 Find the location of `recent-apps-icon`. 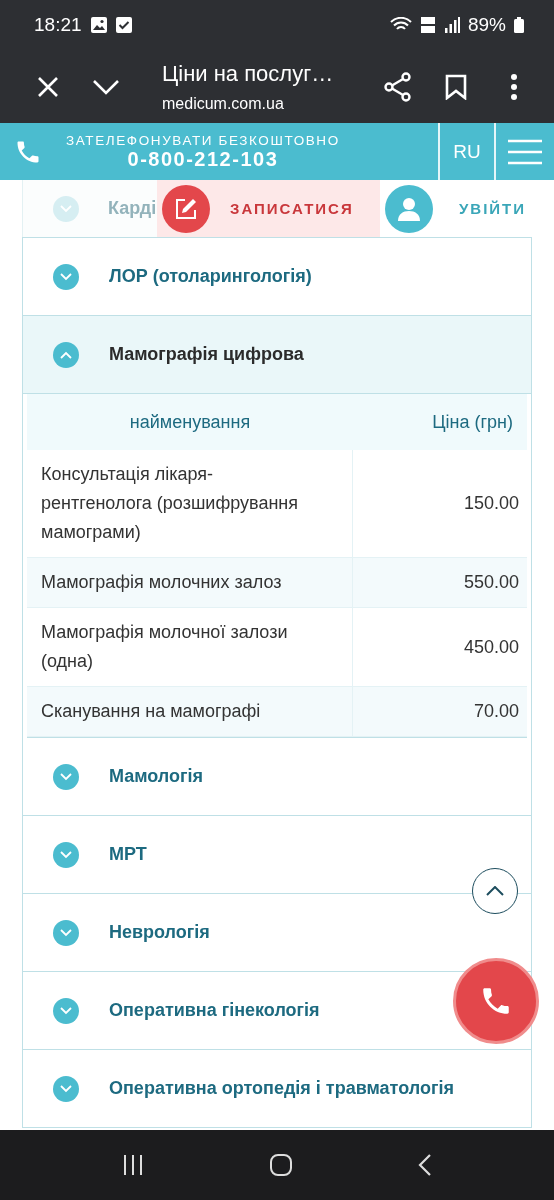

recent-apps-icon is located at coordinates (133, 1165).